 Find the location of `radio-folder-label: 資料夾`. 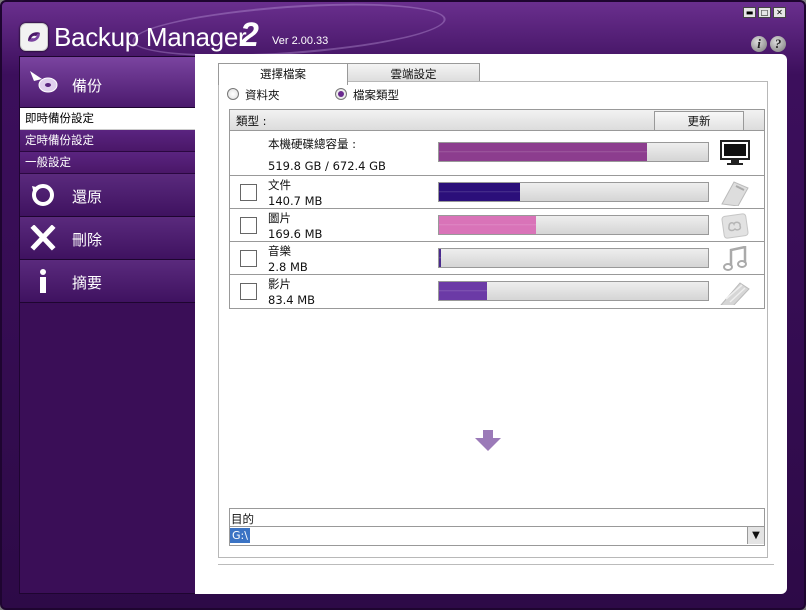

radio-folder-label: 資料夾 is located at coordinates (262, 95).